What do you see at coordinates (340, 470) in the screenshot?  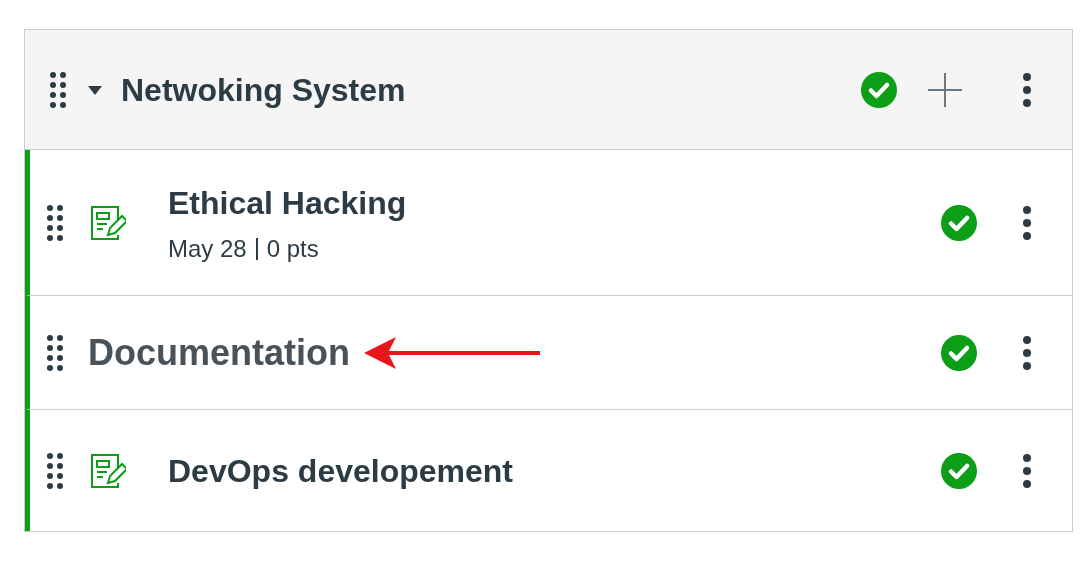 I see `item-title: DevOps developement` at bounding box center [340, 470].